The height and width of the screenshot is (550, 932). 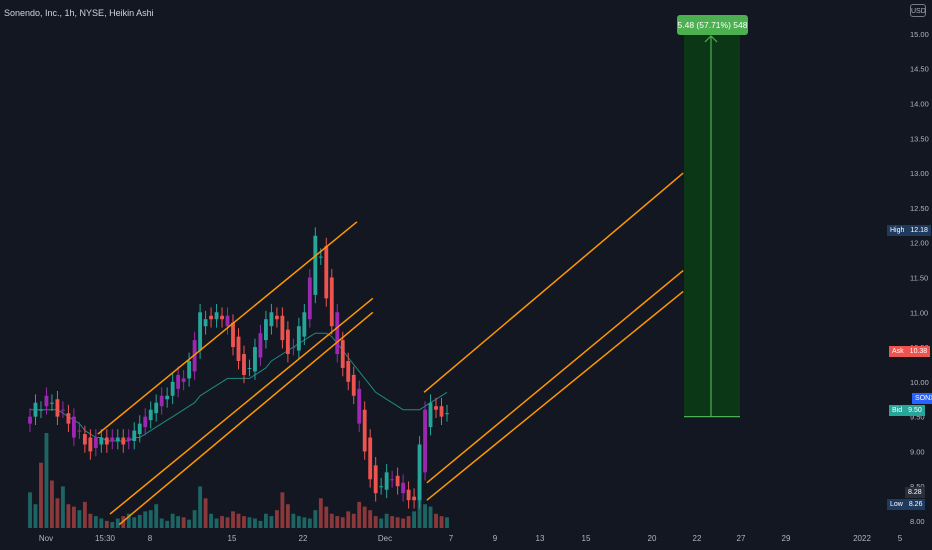 What do you see at coordinates (919, 382) in the screenshot?
I see `price-tick-label: 10.00` at bounding box center [919, 382].